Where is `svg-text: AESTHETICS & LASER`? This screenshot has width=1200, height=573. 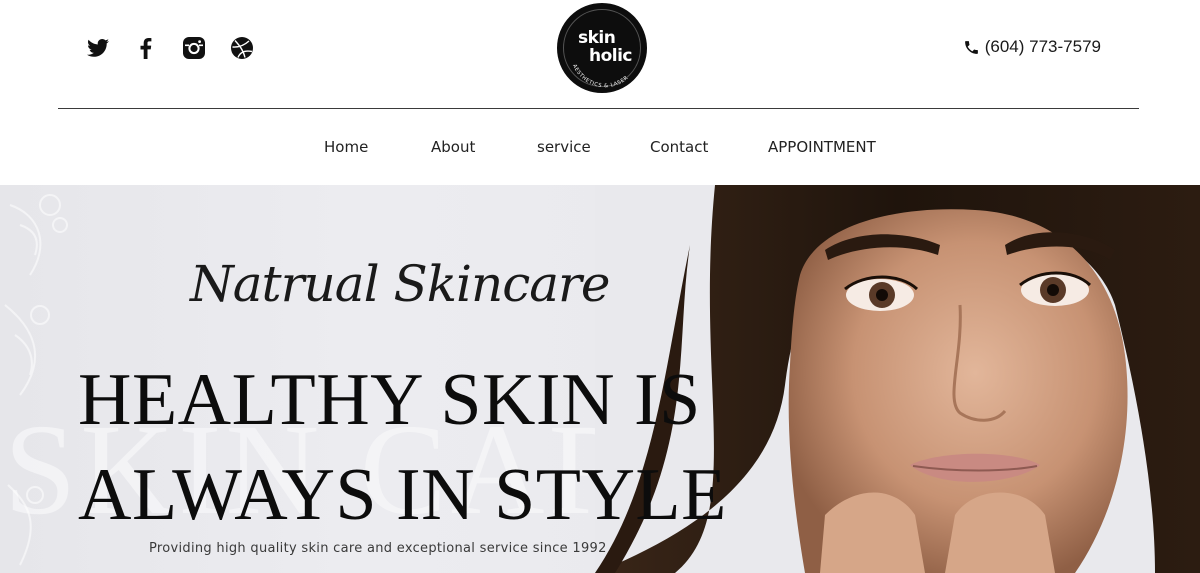 svg-text: AESTHETICS & LASER is located at coordinates (600, 76).